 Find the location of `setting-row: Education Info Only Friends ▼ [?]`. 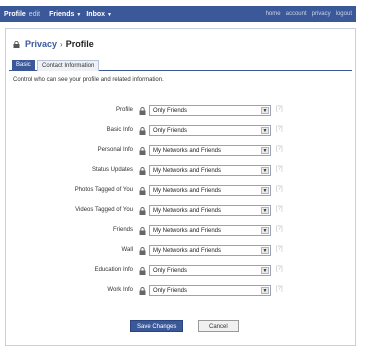

setting-row: Education Info Only Friends ▼ [?] is located at coordinates (181, 271).